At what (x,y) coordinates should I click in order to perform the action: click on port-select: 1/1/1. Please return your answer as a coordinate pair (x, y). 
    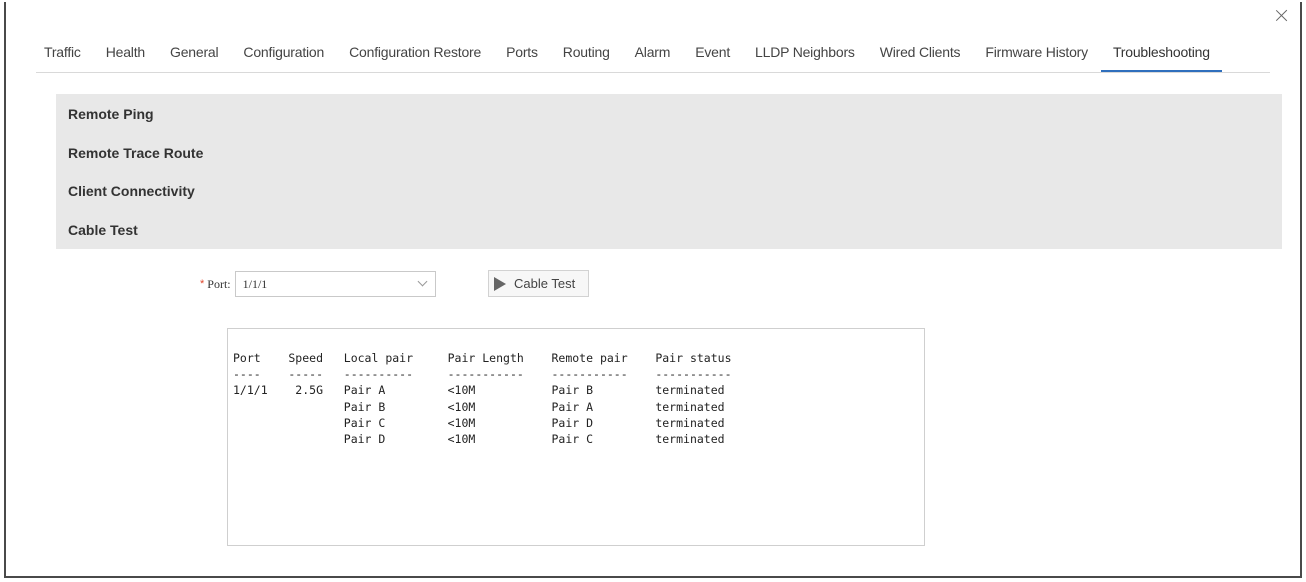
    Looking at the image, I should click on (335, 284).